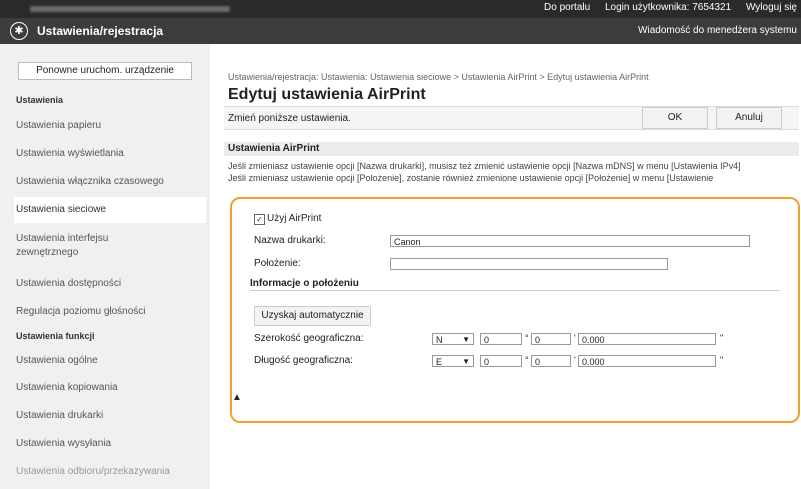 The width and height of the screenshot is (801, 489). What do you see at coordinates (511, 118) in the screenshot?
I see `instruction-bar: Zmień poniższe ustawienia. OK Anuluj` at bounding box center [511, 118].